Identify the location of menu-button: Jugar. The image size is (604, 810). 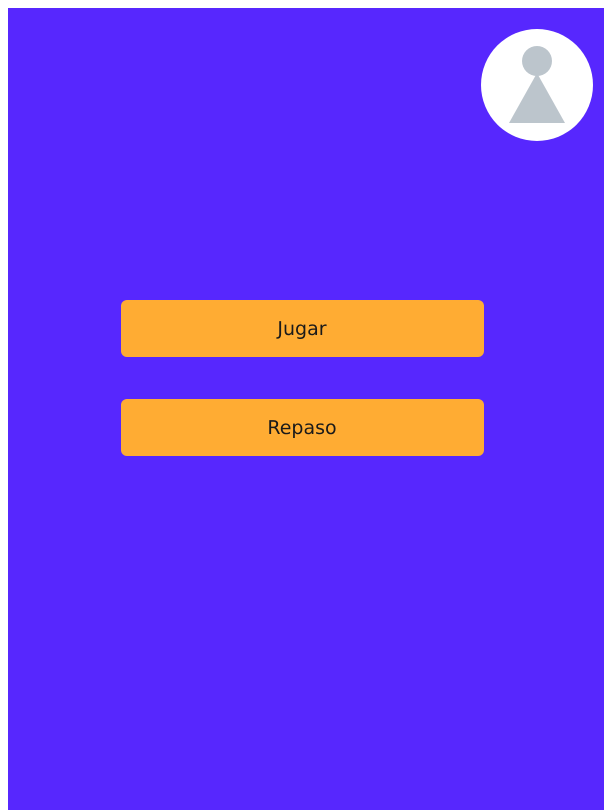
(302, 328).